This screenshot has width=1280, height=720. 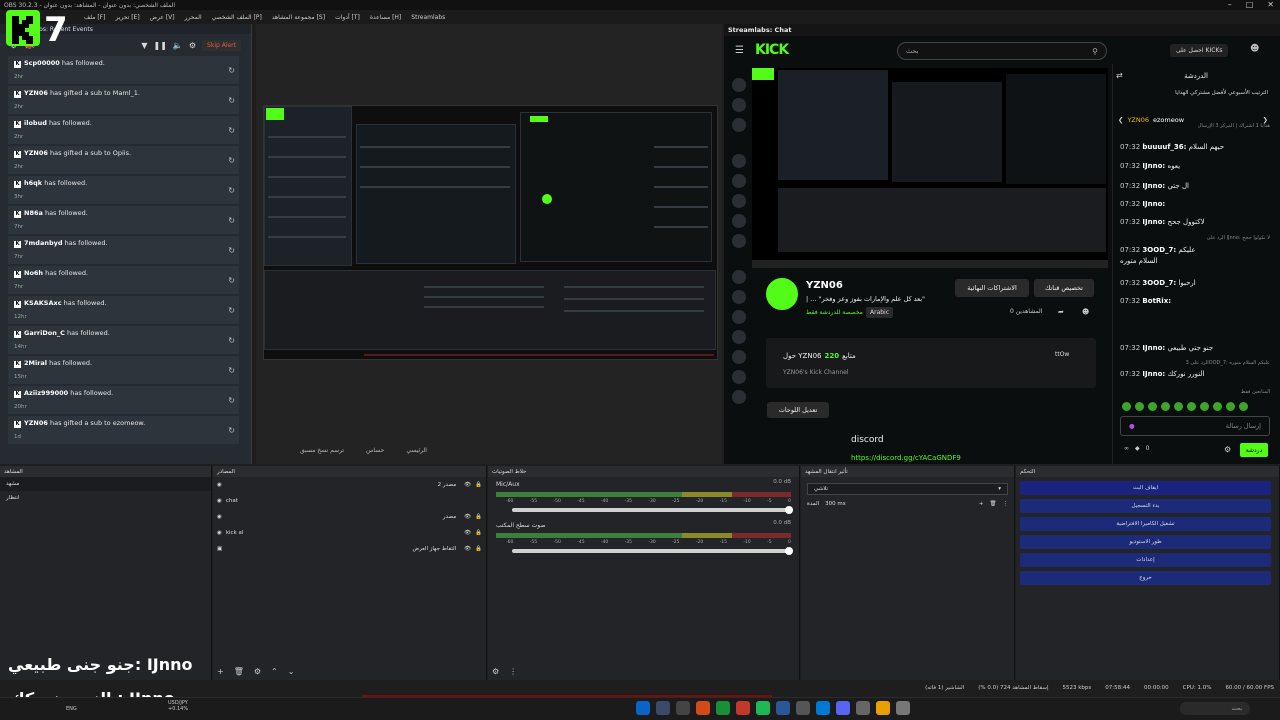 I want to click on tab-main: الرئيسي, so click(x=416, y=450).